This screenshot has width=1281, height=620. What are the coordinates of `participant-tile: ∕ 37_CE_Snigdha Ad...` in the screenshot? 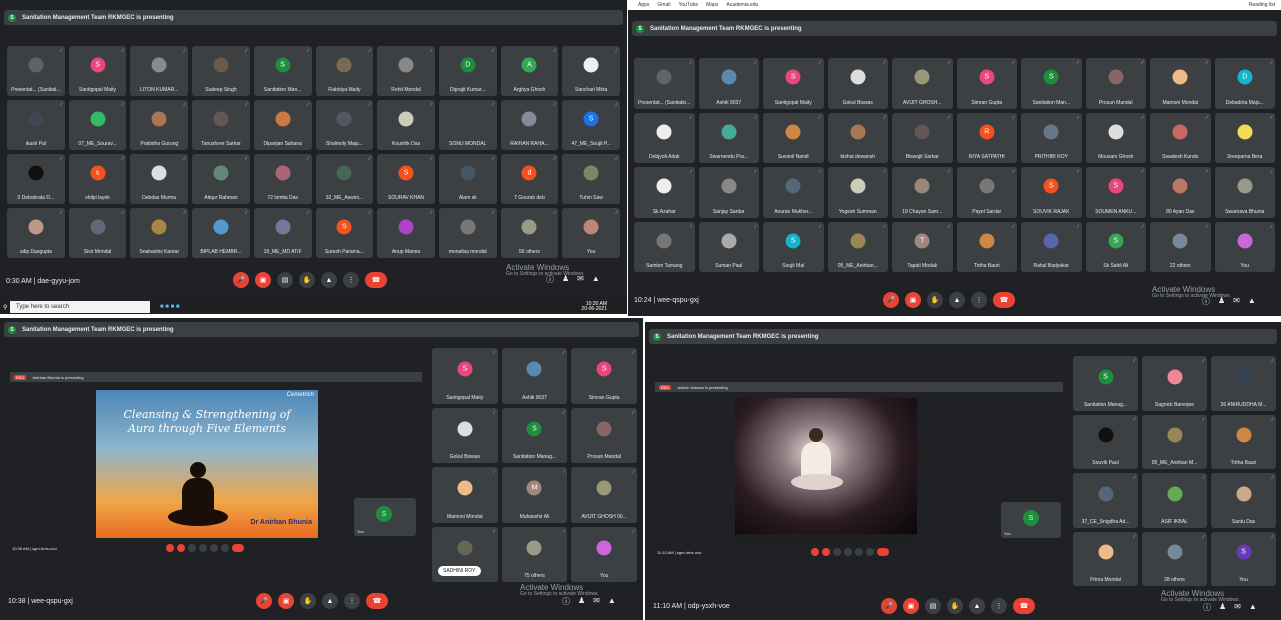 It's located at (1105, 500).